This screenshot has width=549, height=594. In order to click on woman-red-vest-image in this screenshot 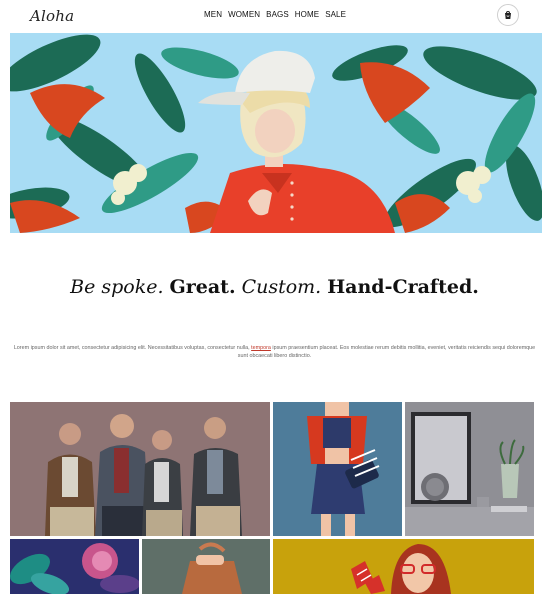, I will do `click(337, 469)`.